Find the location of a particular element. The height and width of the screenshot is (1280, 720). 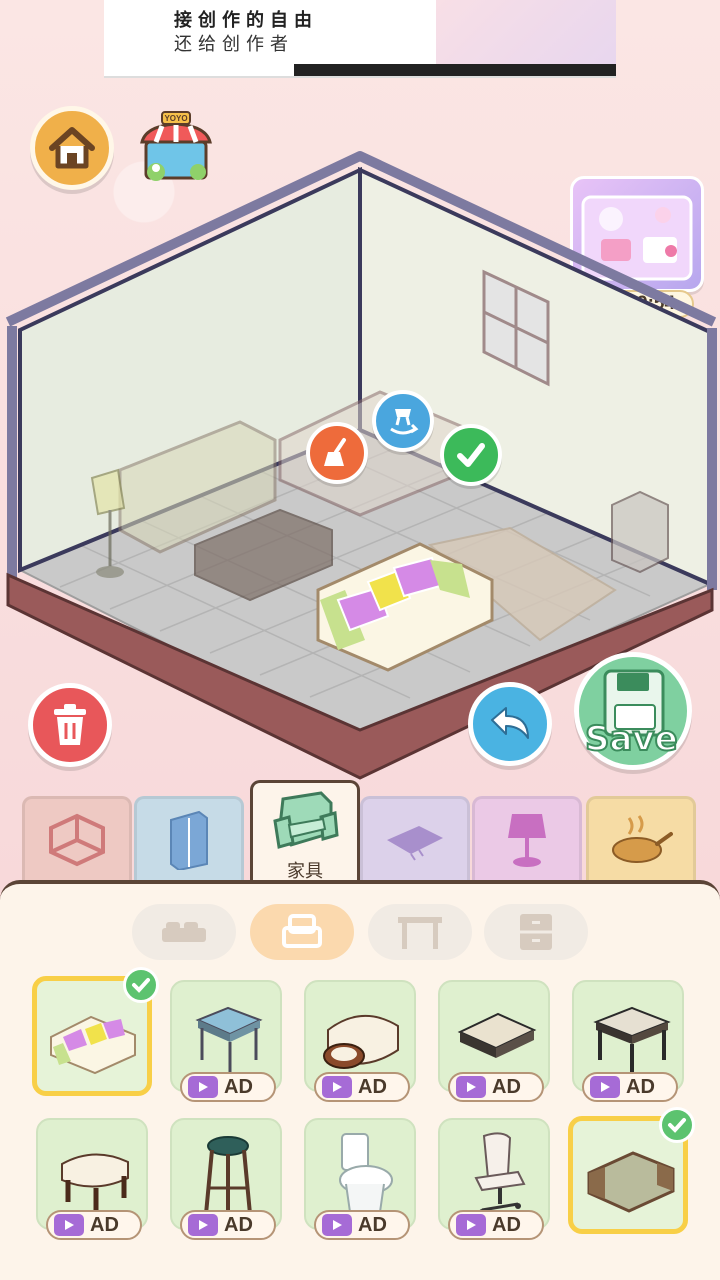

subtab-drawers is located at coordinates (536, 932).